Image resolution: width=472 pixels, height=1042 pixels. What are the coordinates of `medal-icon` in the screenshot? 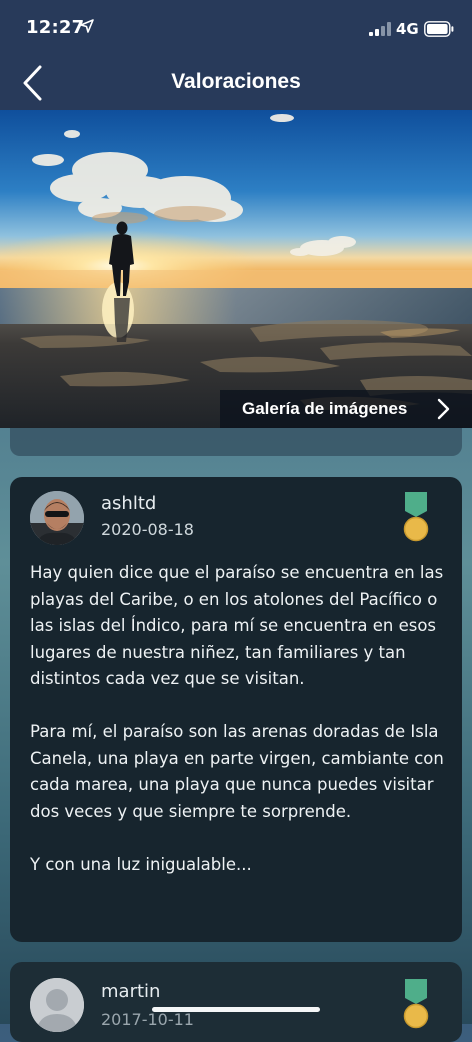 It's located at (416, 517).